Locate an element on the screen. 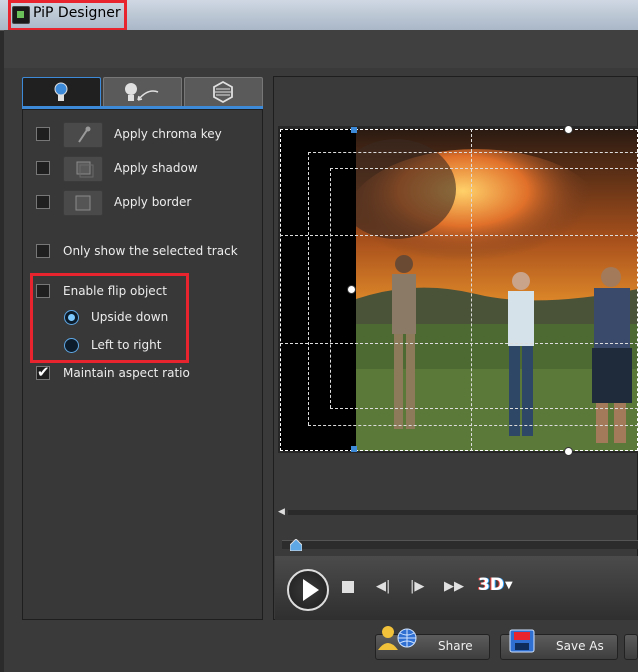  save-as-label: Save As is located at coordinates (580, 646).